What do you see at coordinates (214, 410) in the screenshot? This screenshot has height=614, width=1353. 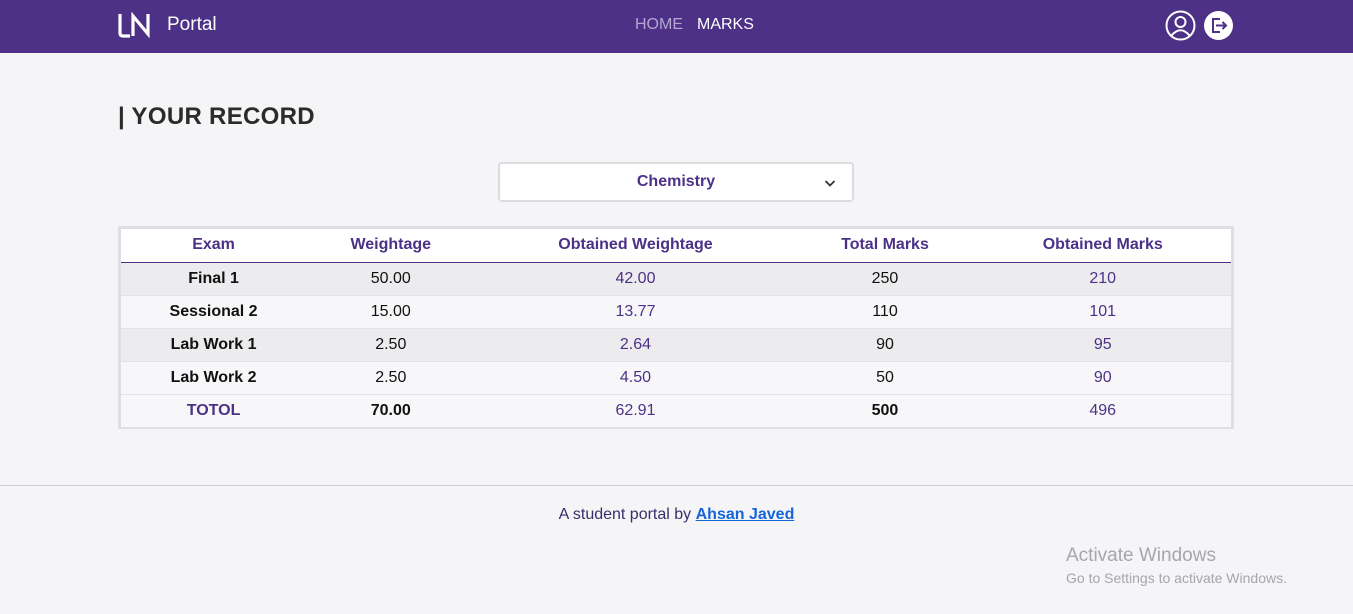 I see `total-label: TOTOL` at bounding box center [214, 410].